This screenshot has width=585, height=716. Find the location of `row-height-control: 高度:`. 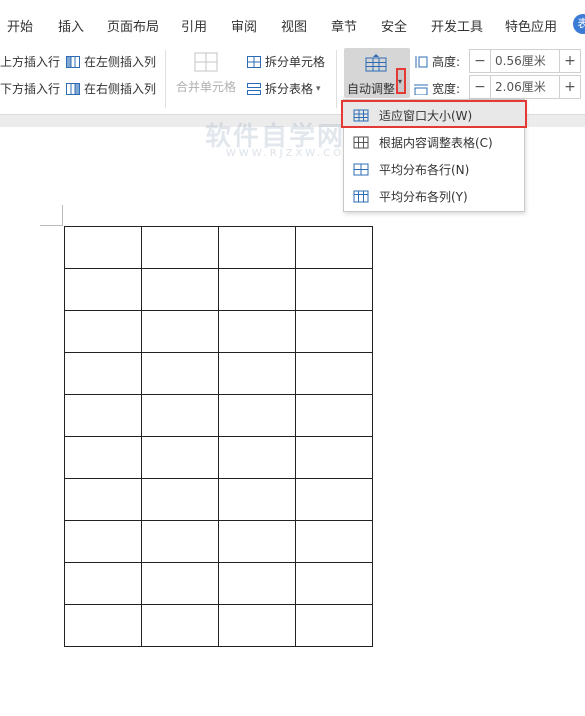

row-height-control: 高度: is located at coordinates (437, 61).